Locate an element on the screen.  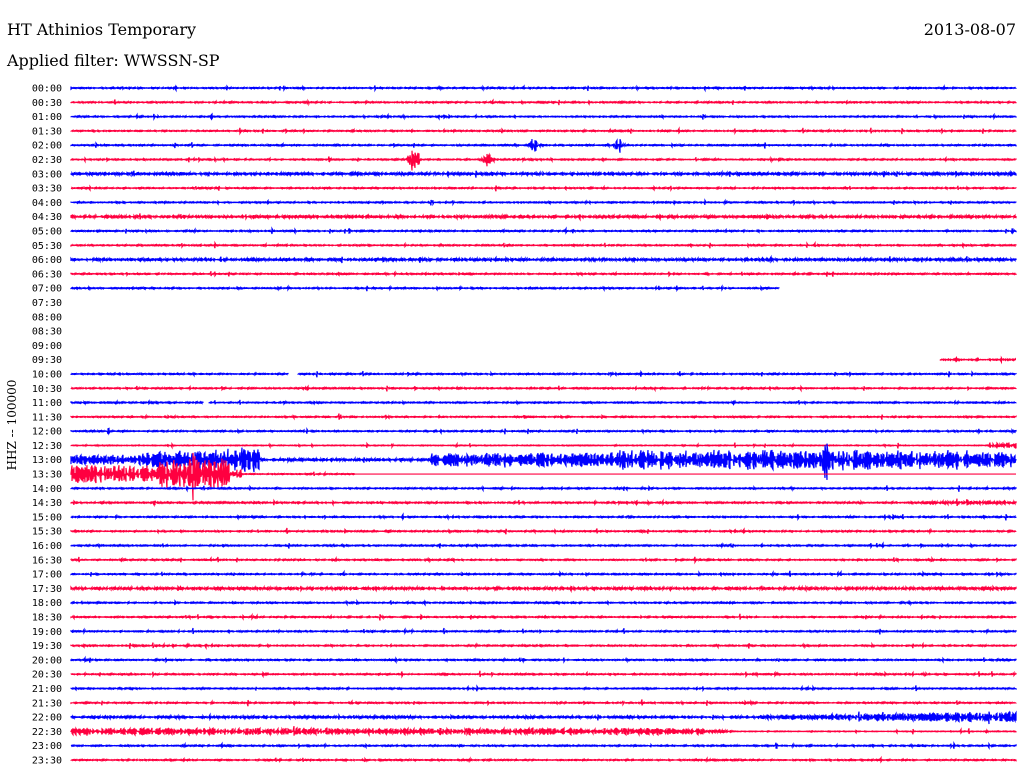
row-time-label: 18:30 is located at coordinates (47, 618).